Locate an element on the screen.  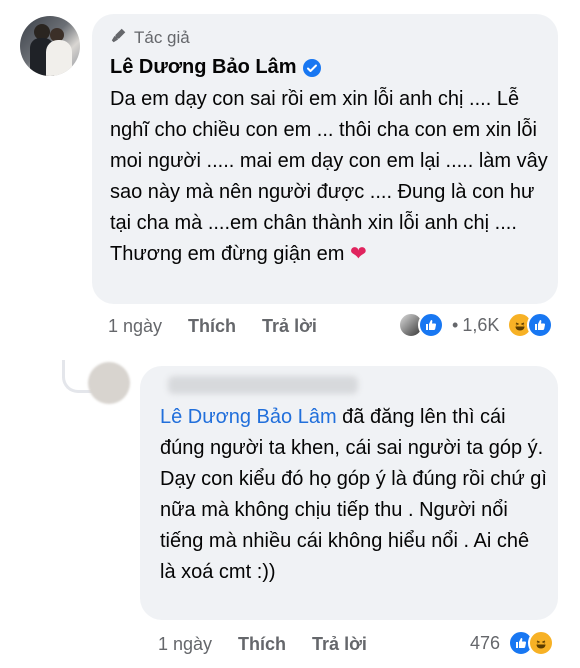
comment-author-name: Lê Dương Bảo Lâm is located at coordinates (203, 67).